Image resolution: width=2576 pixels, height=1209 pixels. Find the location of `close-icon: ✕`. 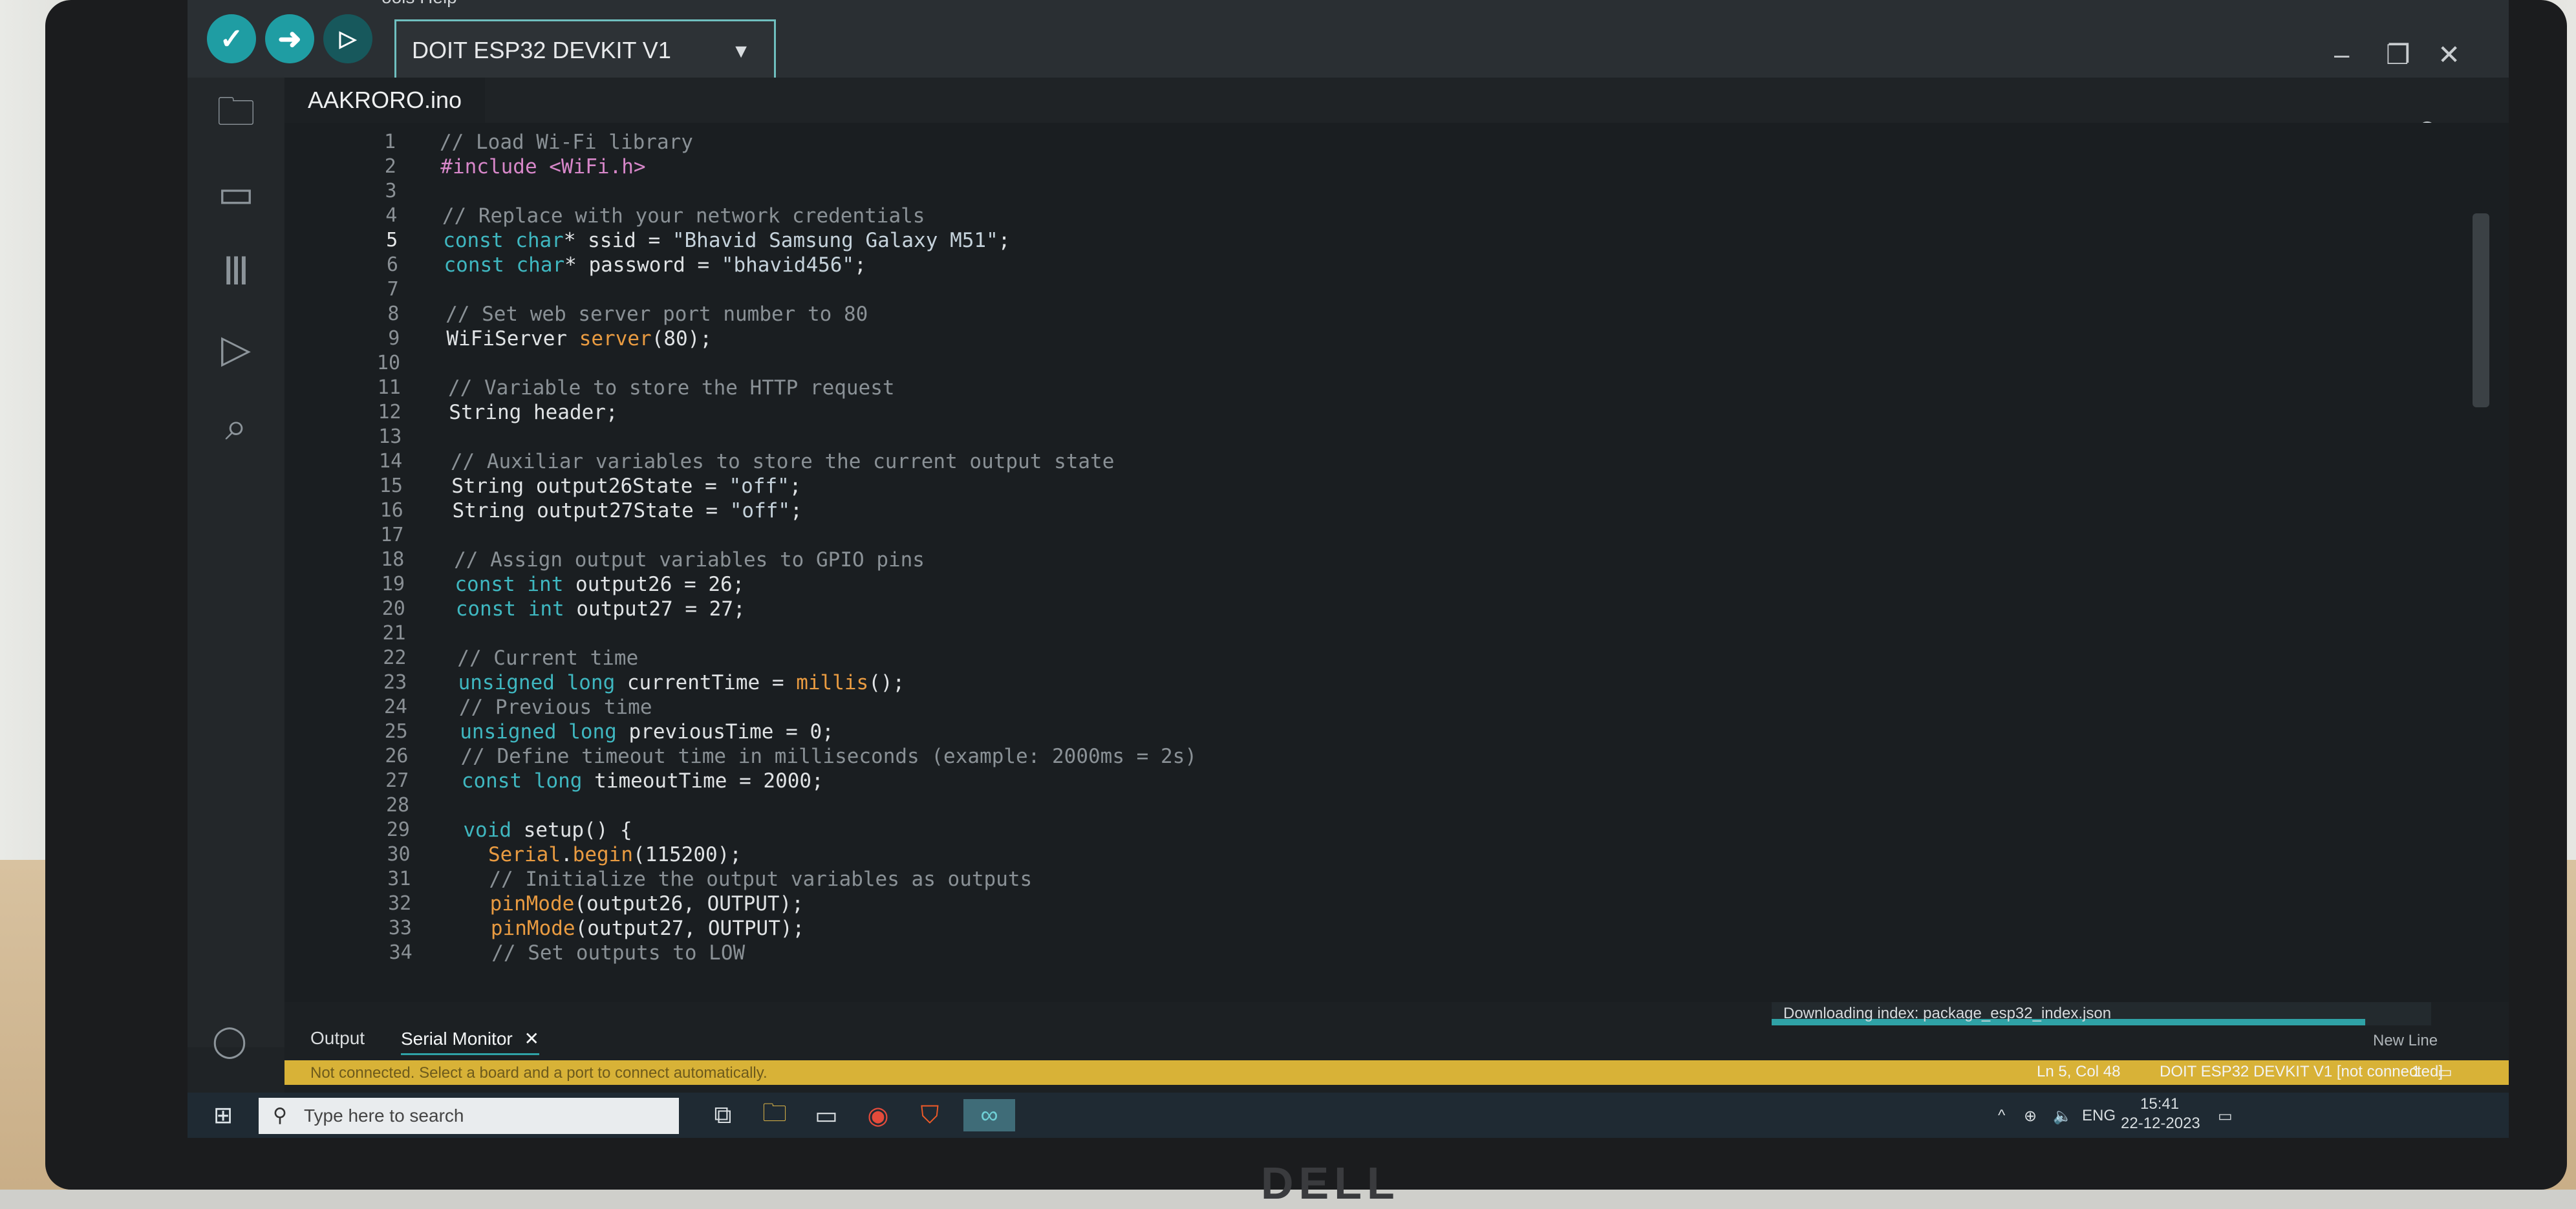

close-icon: ✕ is located at coordinates (531, 1039).